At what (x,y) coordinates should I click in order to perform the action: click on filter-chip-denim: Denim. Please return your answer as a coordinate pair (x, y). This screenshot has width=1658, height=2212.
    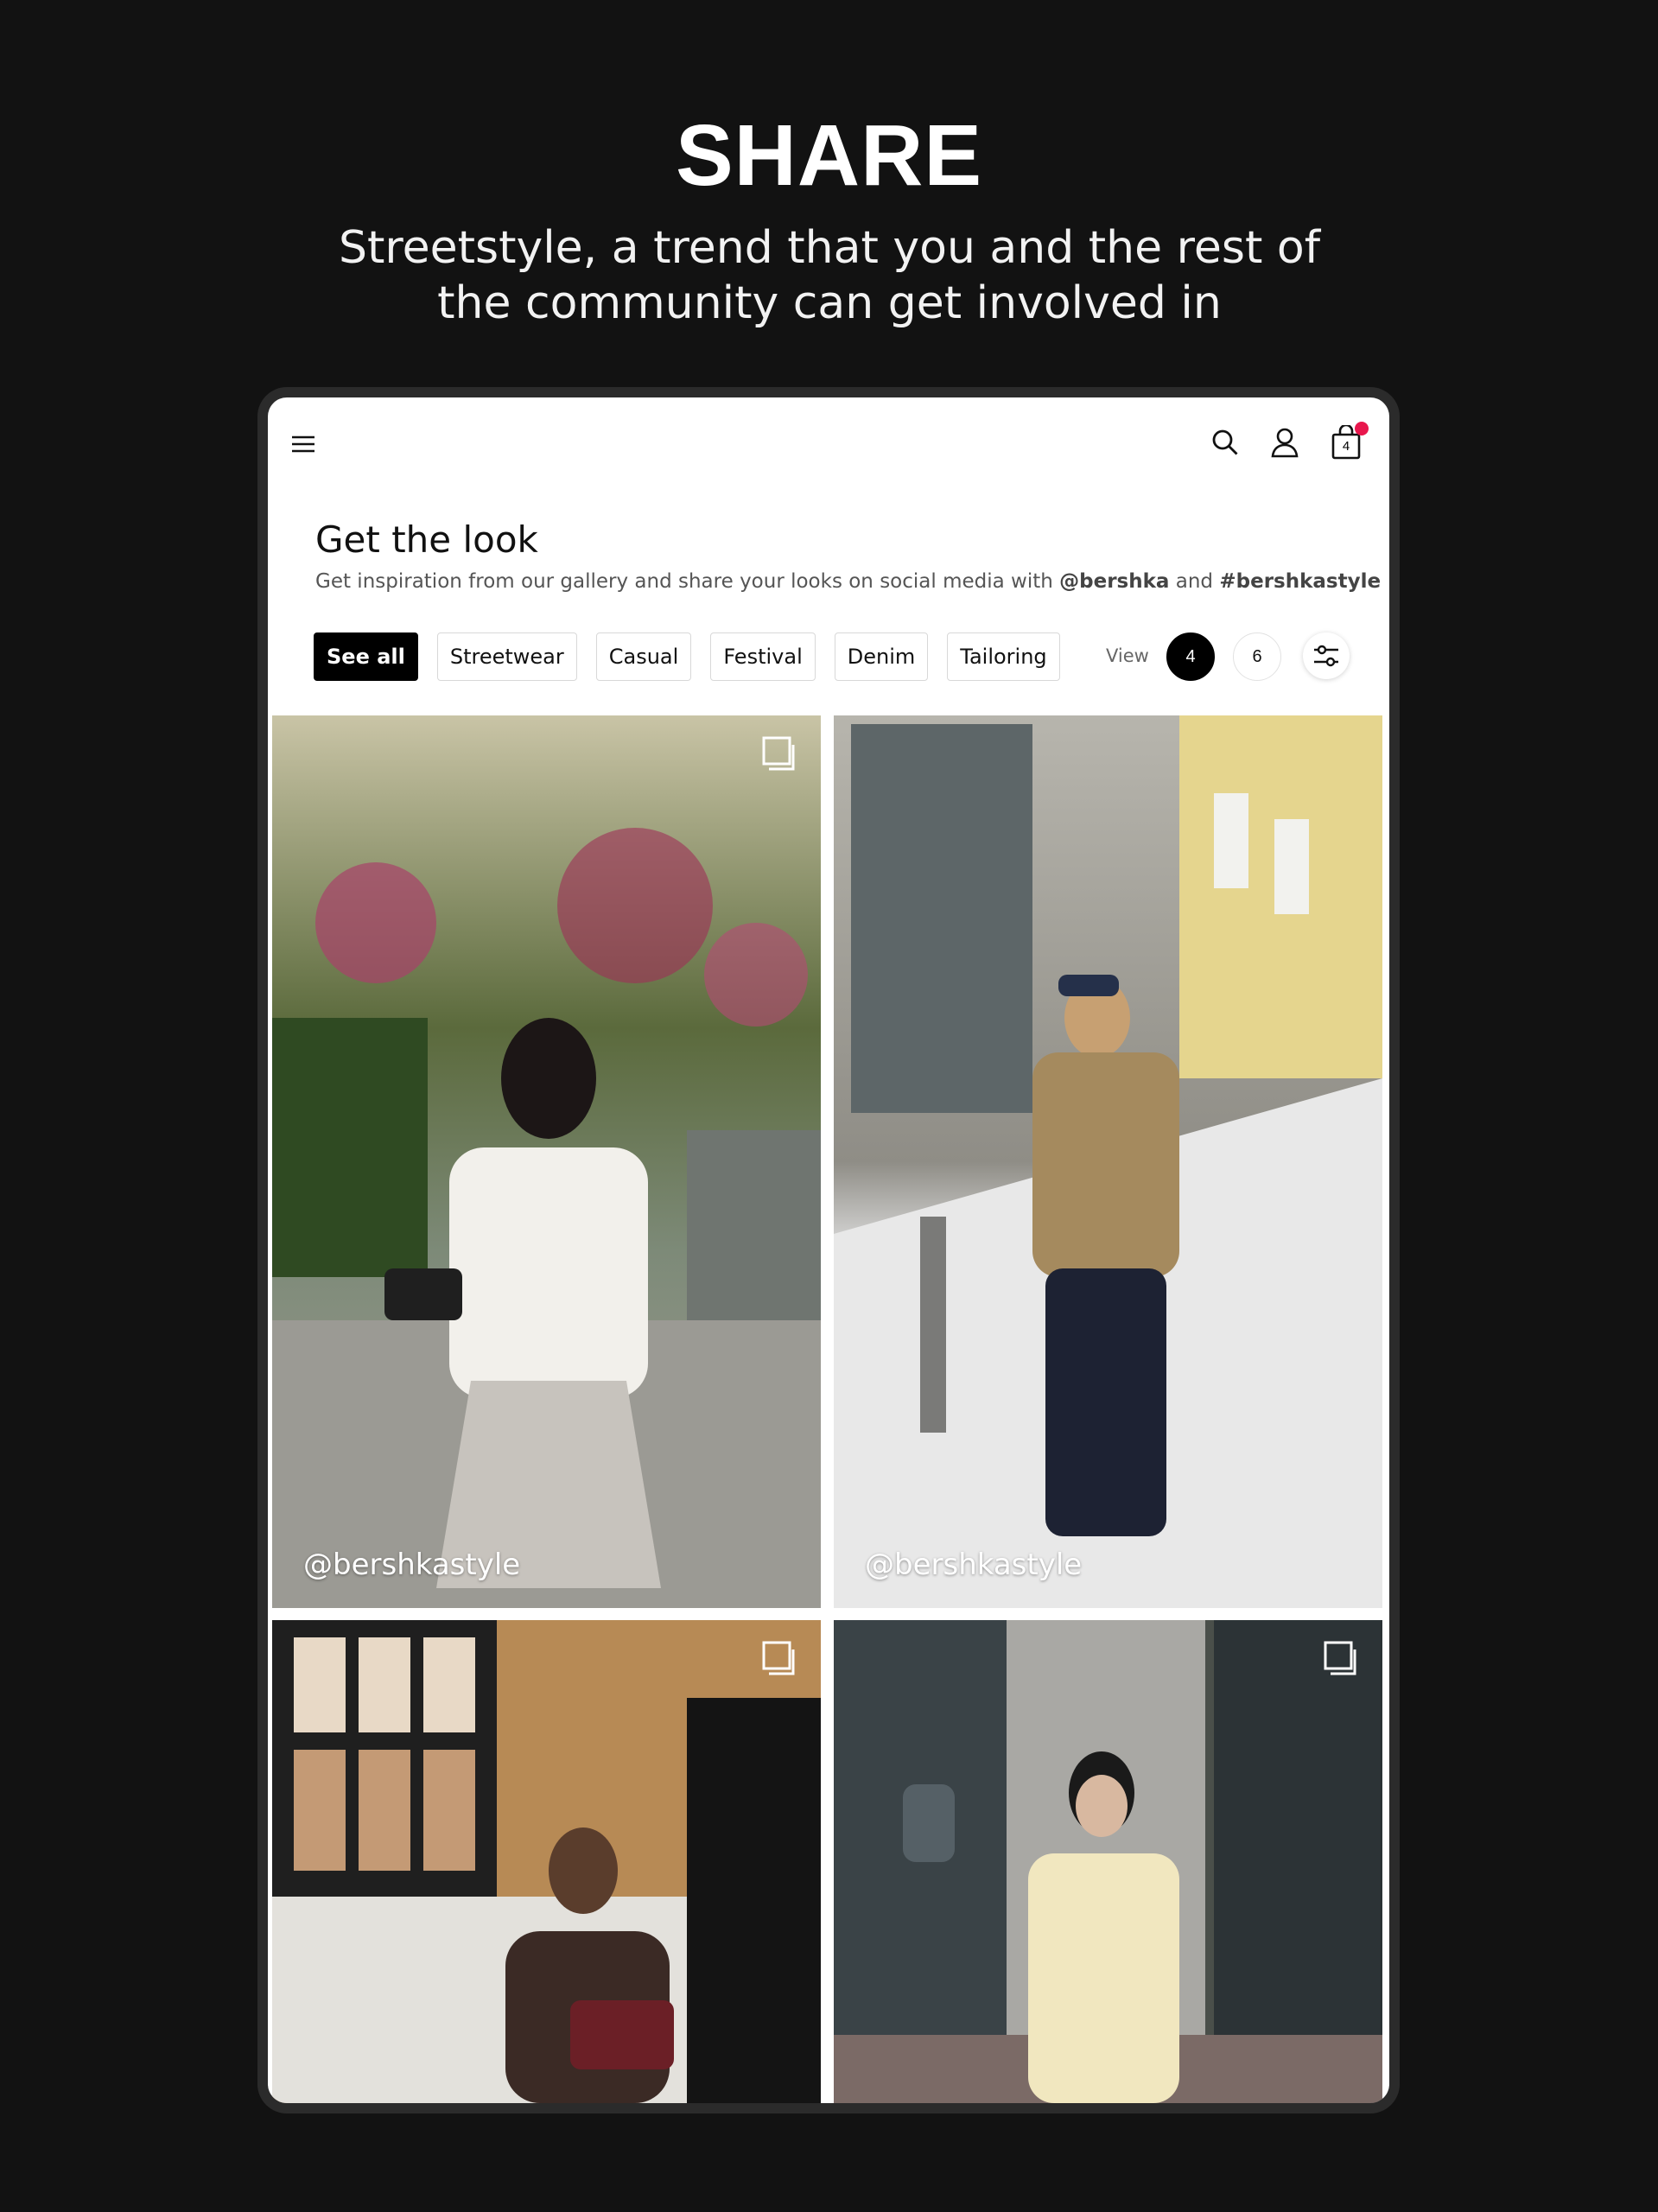
    Looking at the image, I should click on (881, 656).